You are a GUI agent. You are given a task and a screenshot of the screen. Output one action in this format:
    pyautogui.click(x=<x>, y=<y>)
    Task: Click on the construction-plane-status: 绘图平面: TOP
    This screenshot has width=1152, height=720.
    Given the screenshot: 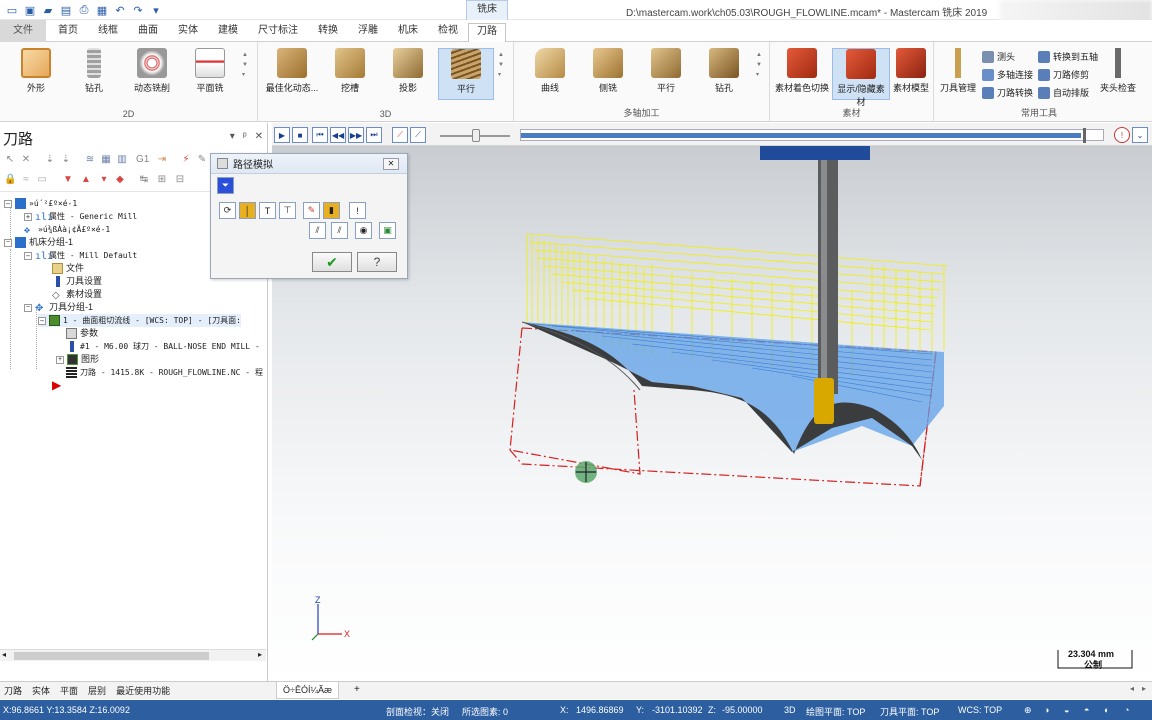 What is the action you would take?
    pyautogui.click(x=835, y=711)
    